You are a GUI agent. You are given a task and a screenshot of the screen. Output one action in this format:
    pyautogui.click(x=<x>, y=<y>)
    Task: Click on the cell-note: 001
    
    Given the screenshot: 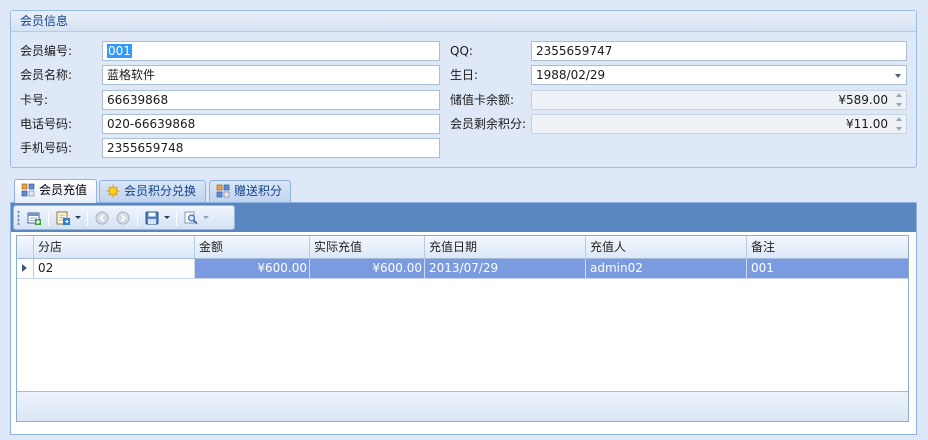 What is the action you would take?
    pyautogui.click(x=827, y=268)
    